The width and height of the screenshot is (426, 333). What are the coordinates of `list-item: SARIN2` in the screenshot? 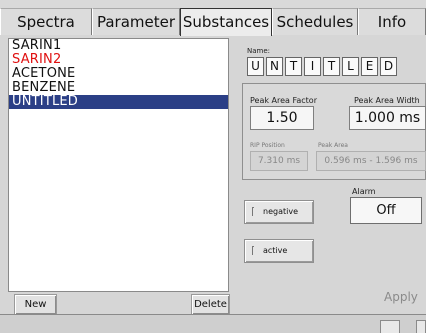 It's located at (118, 60).